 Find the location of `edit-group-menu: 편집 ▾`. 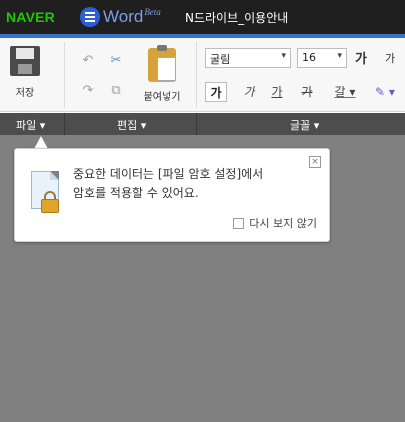

edit-group-menu: 편집 ▾ is located at coordinates (131, 125).